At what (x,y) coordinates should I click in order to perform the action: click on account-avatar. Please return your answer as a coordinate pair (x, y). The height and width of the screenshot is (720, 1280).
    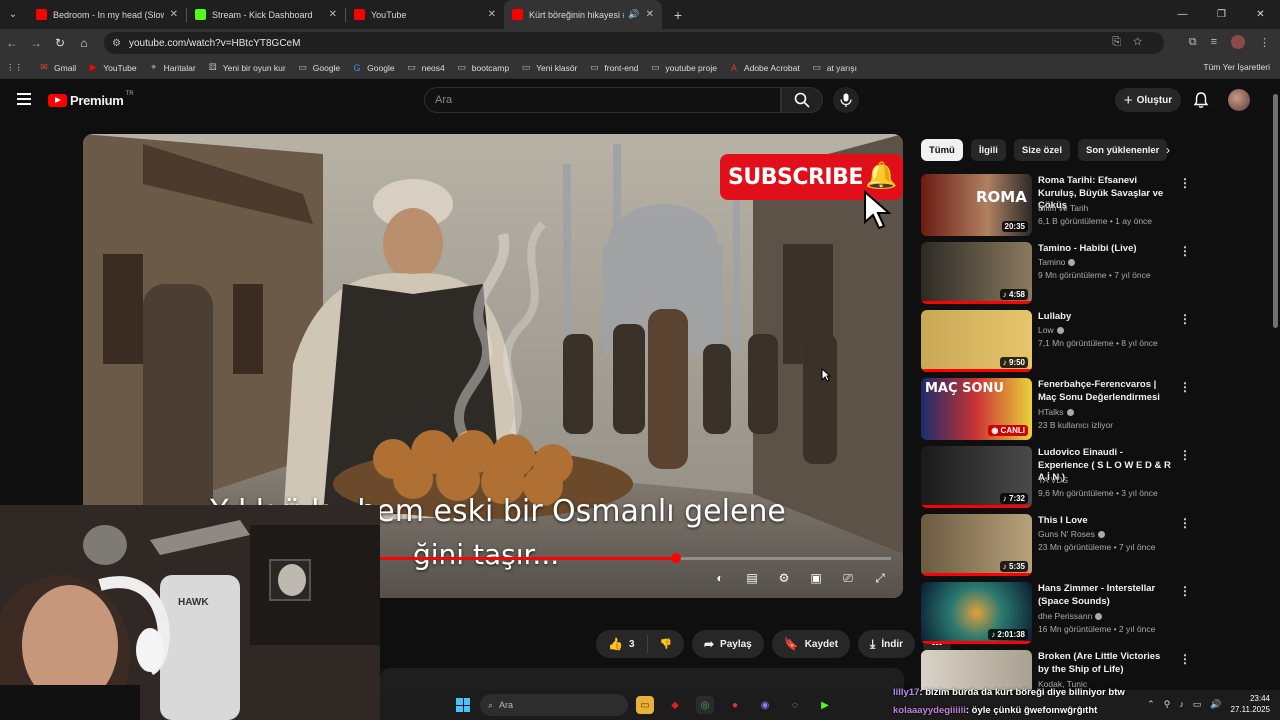
    Looking at the image, I should click on (1239, 100).